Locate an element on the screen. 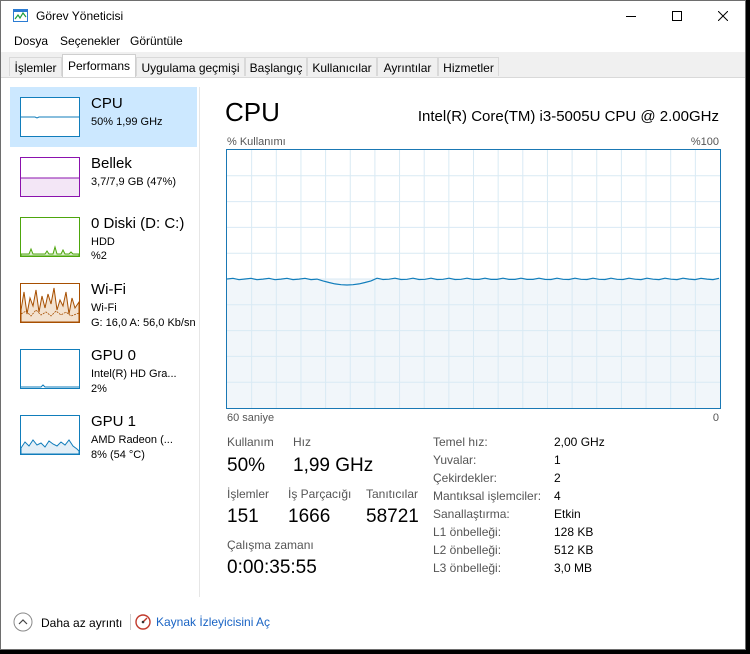  tab-services: Hizmetler is located at coordinates (468, 66).